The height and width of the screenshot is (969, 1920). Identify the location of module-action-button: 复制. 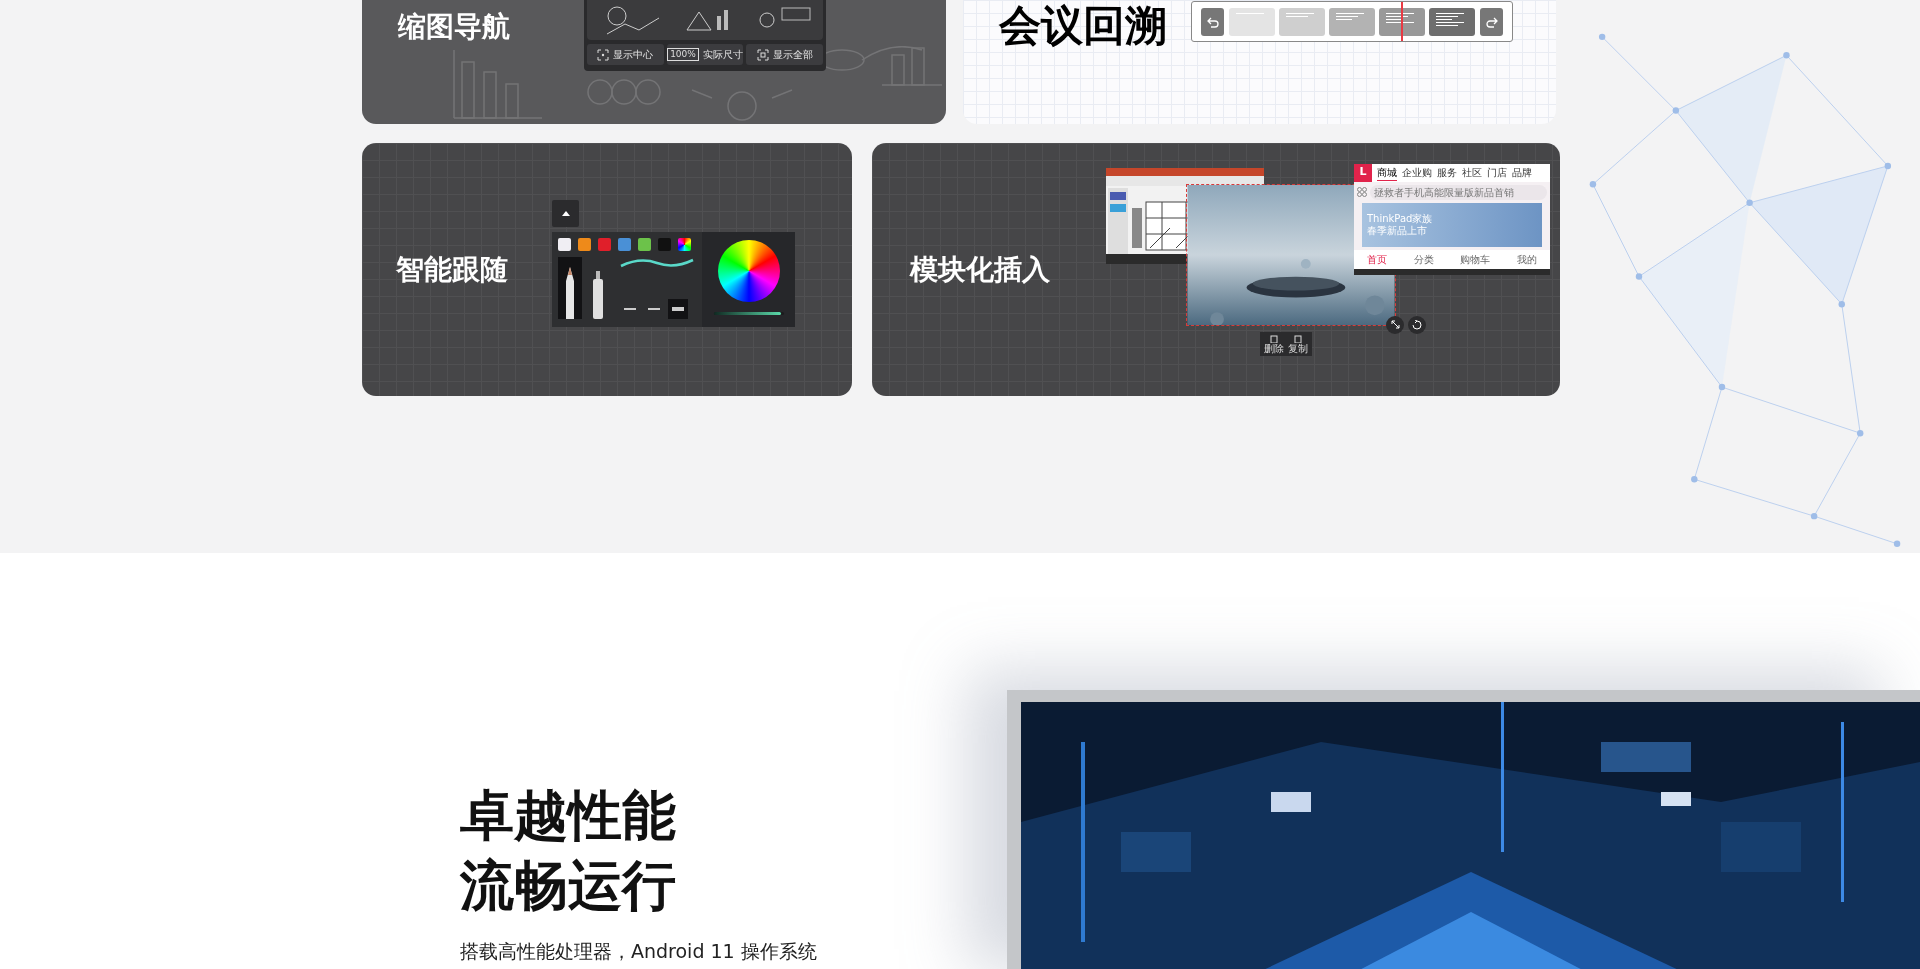
(1298, 343).